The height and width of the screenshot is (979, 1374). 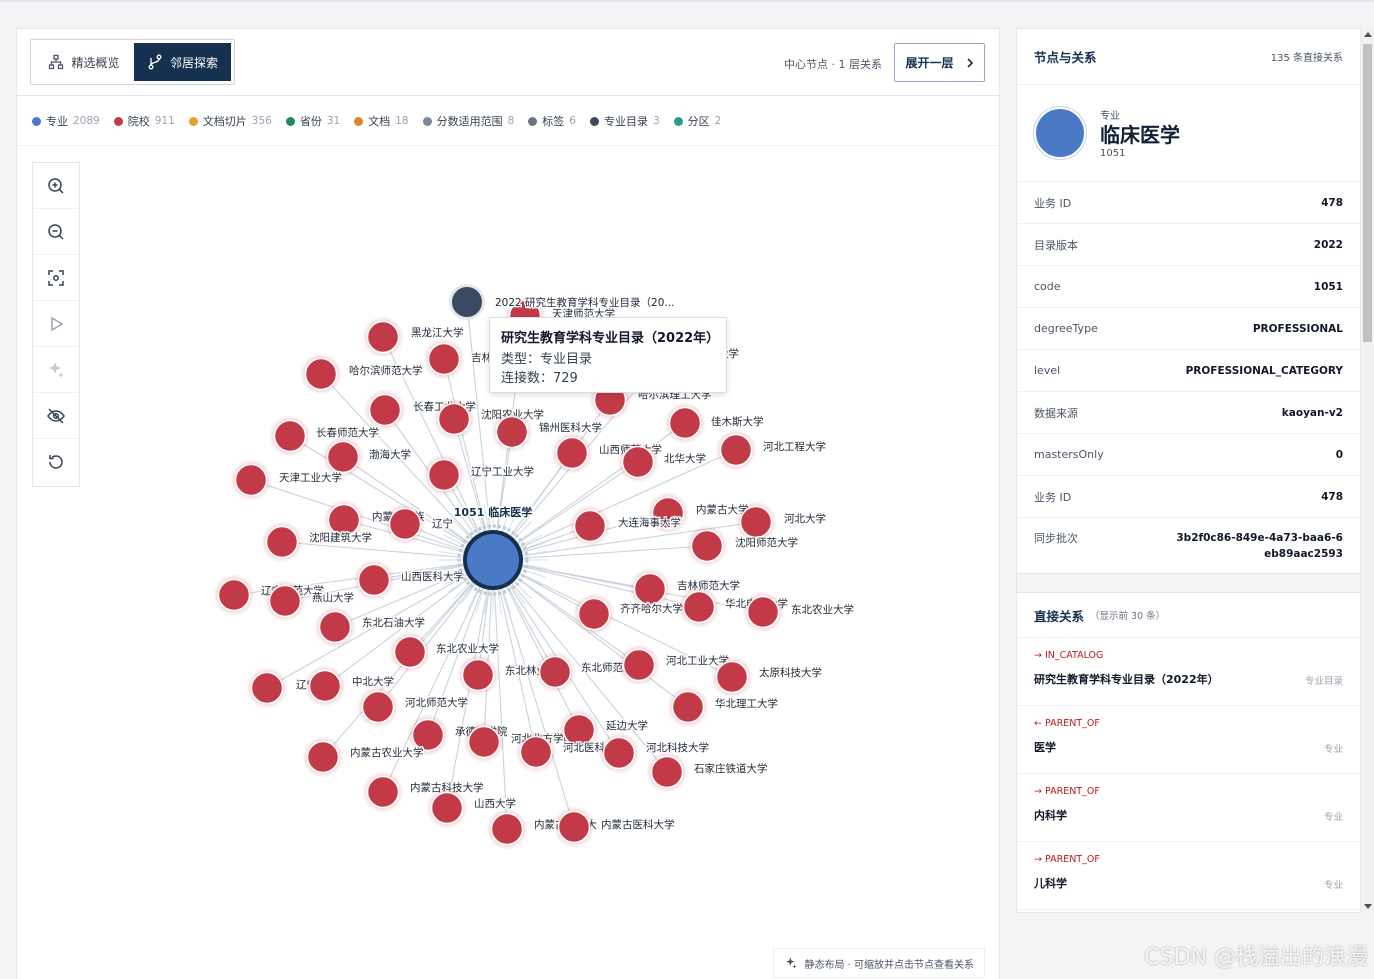 What do you see at coordinates (677, 747) in the screenshot?
I see `node-label: 河北科技大学` at bounding box center [677, 747].